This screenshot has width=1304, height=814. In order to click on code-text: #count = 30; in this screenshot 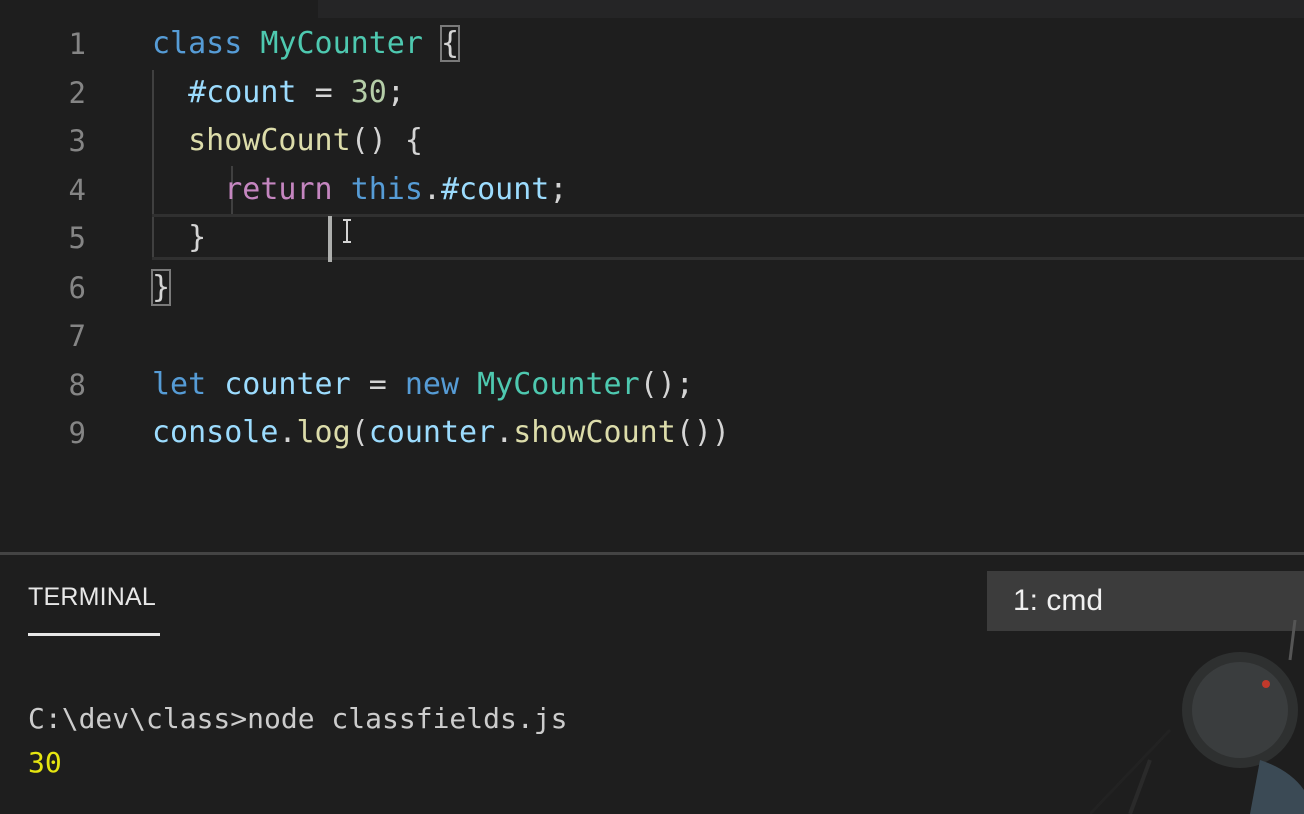, I will do `click(278, 93)`.